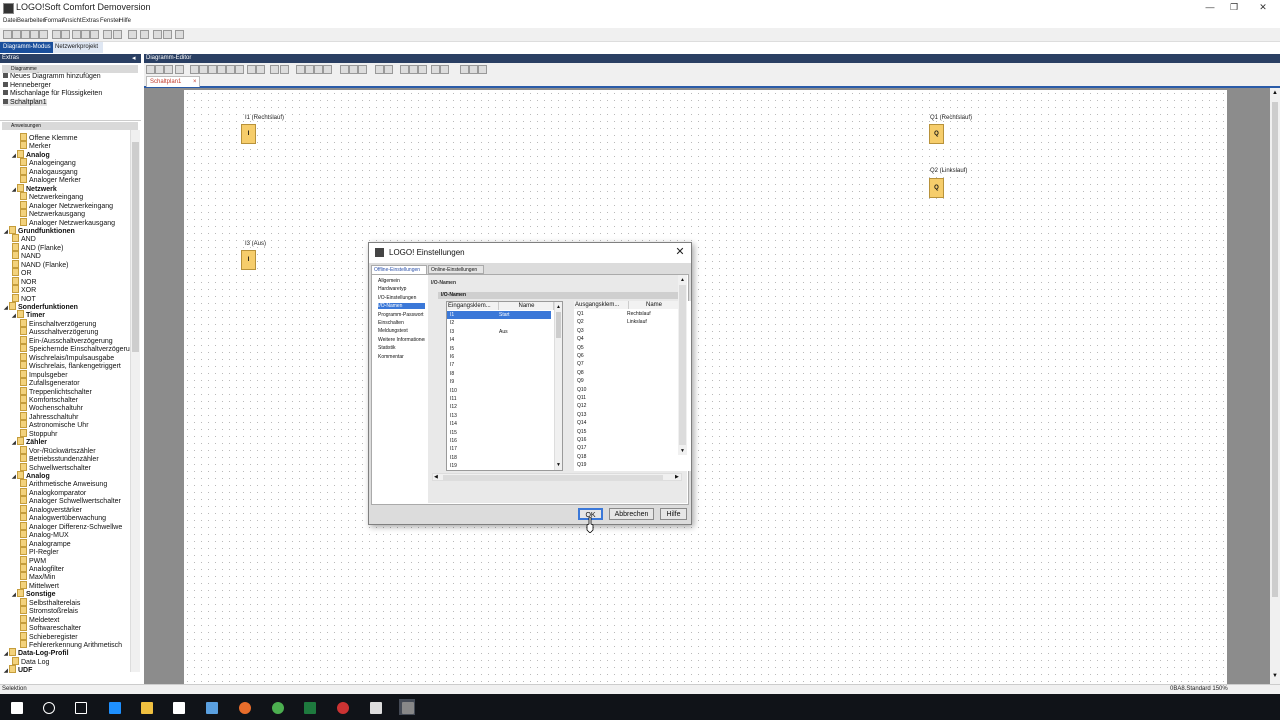 The image size is (1280, 720). What do you see at coordinates (168, 69) in the screenshot?
I see `constants-tool-icon` at bounding box center [168, 69].